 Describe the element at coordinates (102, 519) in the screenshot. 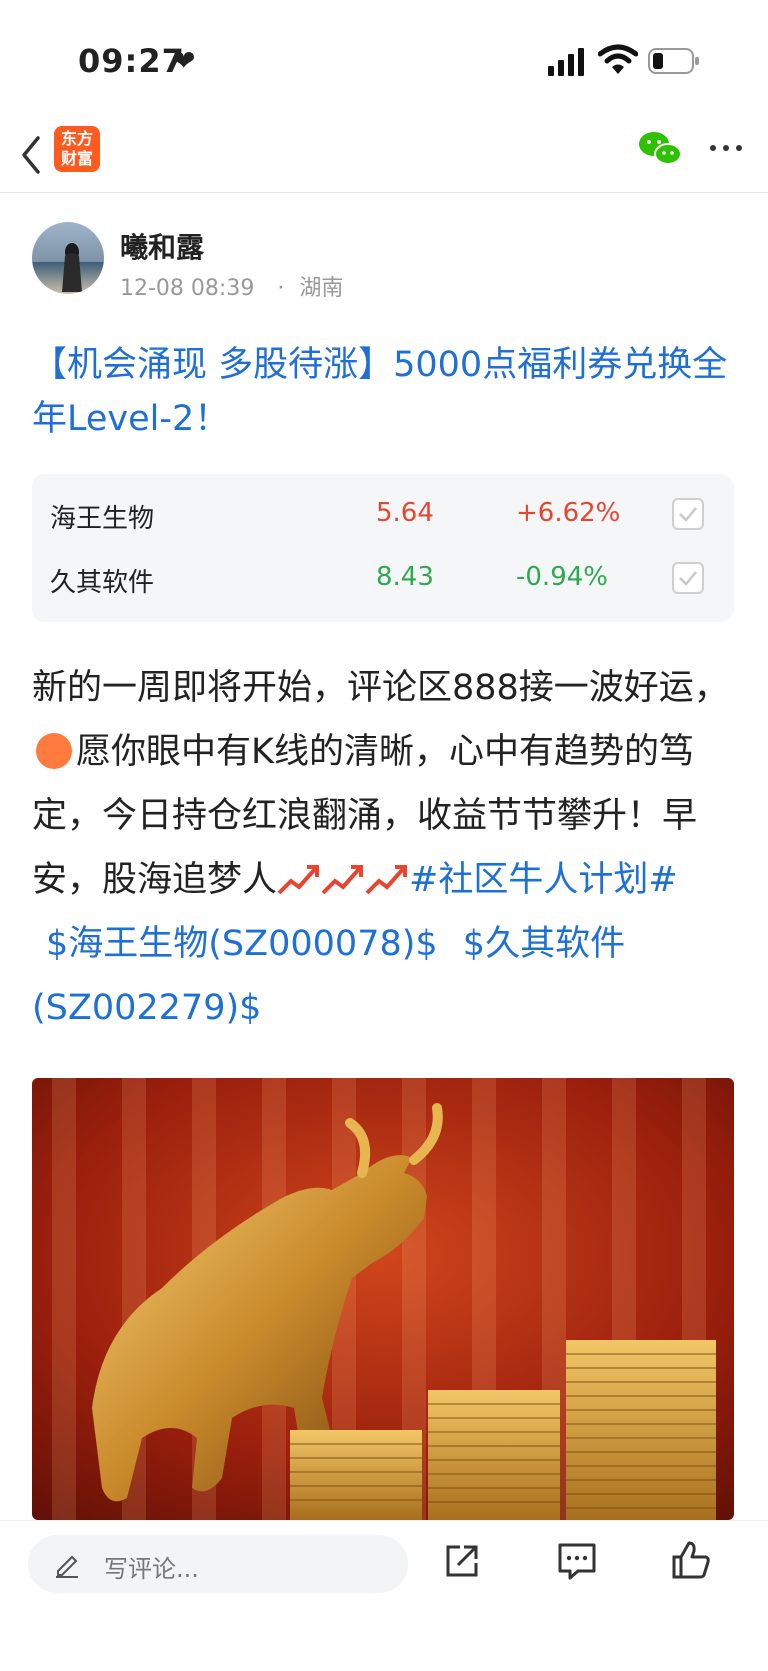

I see `stock-name: 海王生物` at that location.